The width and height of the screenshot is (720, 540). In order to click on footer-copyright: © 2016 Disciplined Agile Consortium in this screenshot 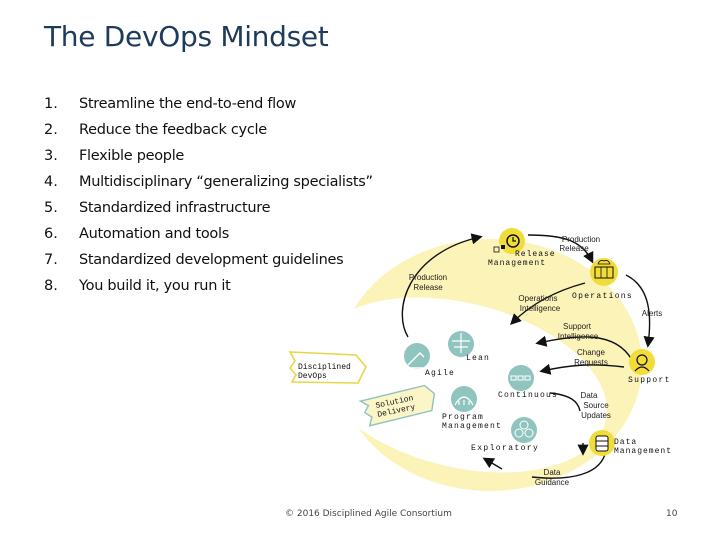, I will do `click(368, 514)`.